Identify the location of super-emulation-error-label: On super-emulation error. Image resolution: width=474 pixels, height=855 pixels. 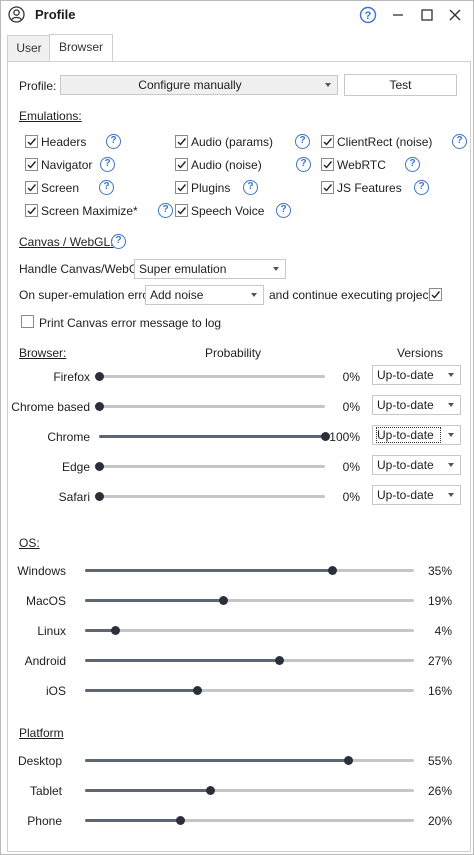
(86, 295).